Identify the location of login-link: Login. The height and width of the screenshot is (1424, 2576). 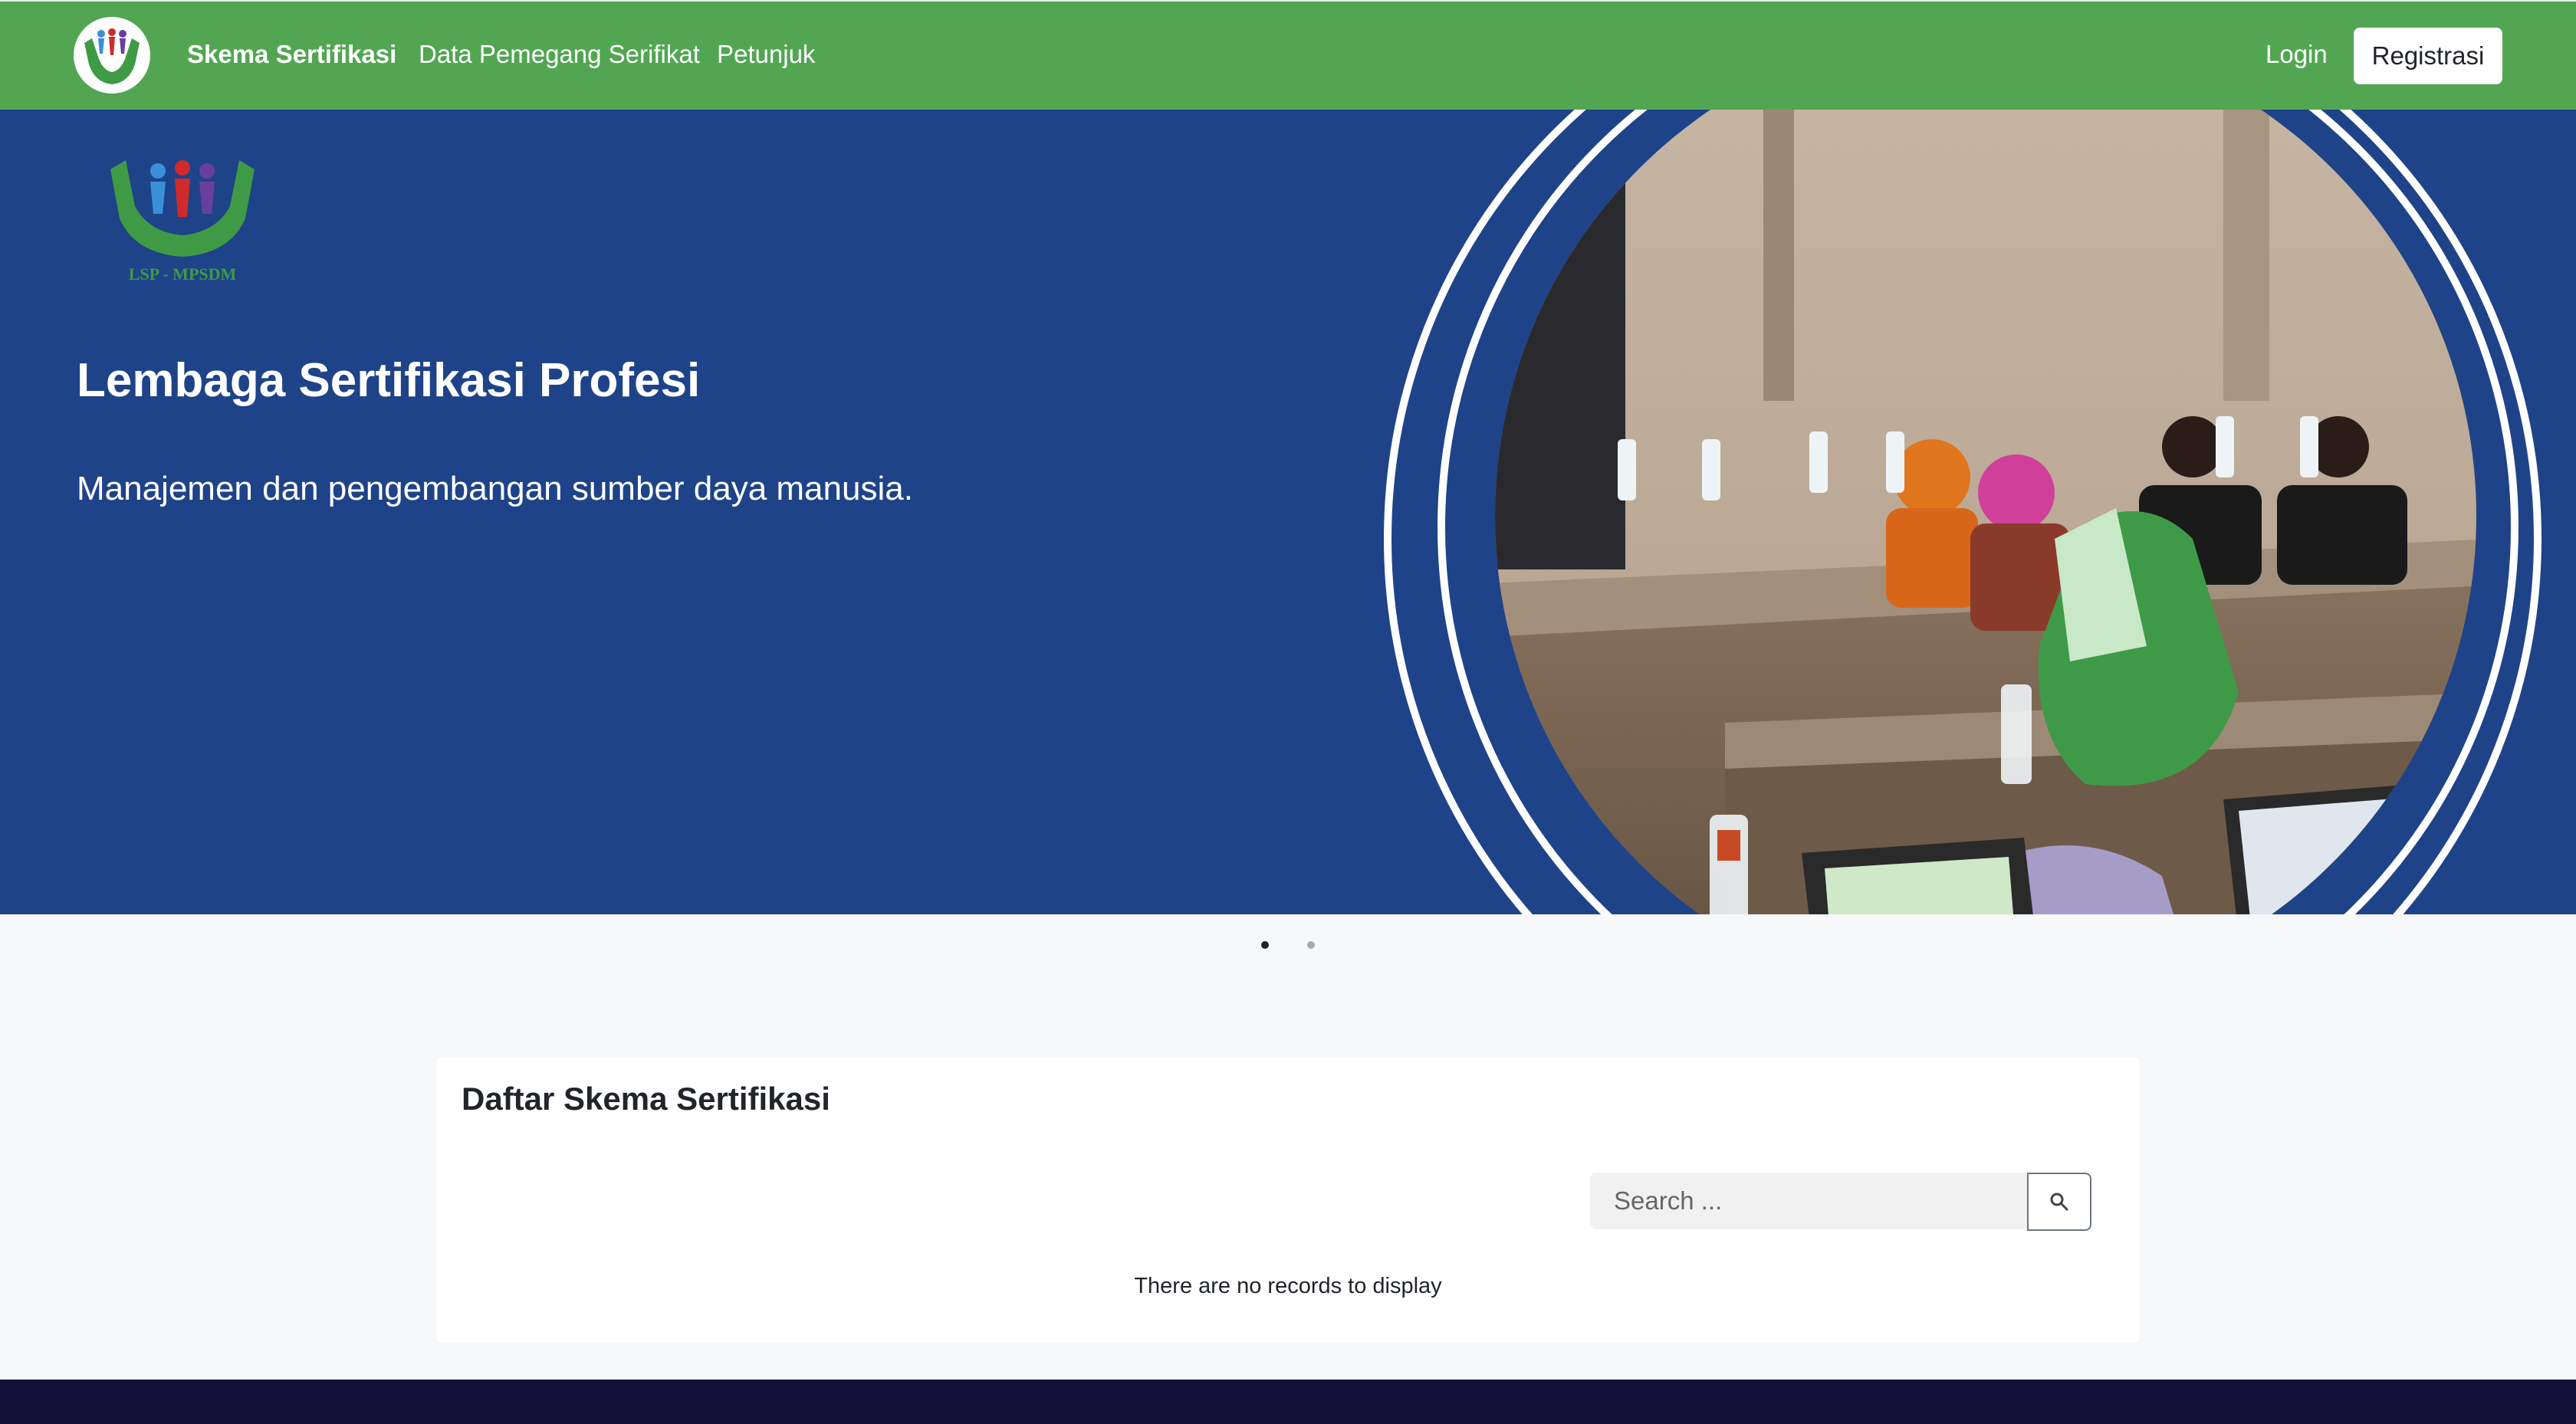
(2297, 54).